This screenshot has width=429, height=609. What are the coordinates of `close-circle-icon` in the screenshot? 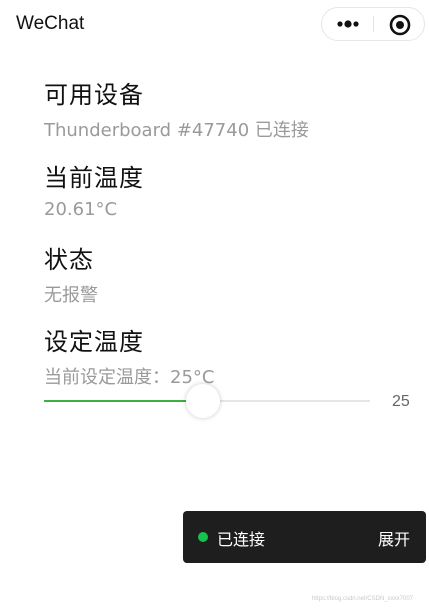 It's located at (400, 25).